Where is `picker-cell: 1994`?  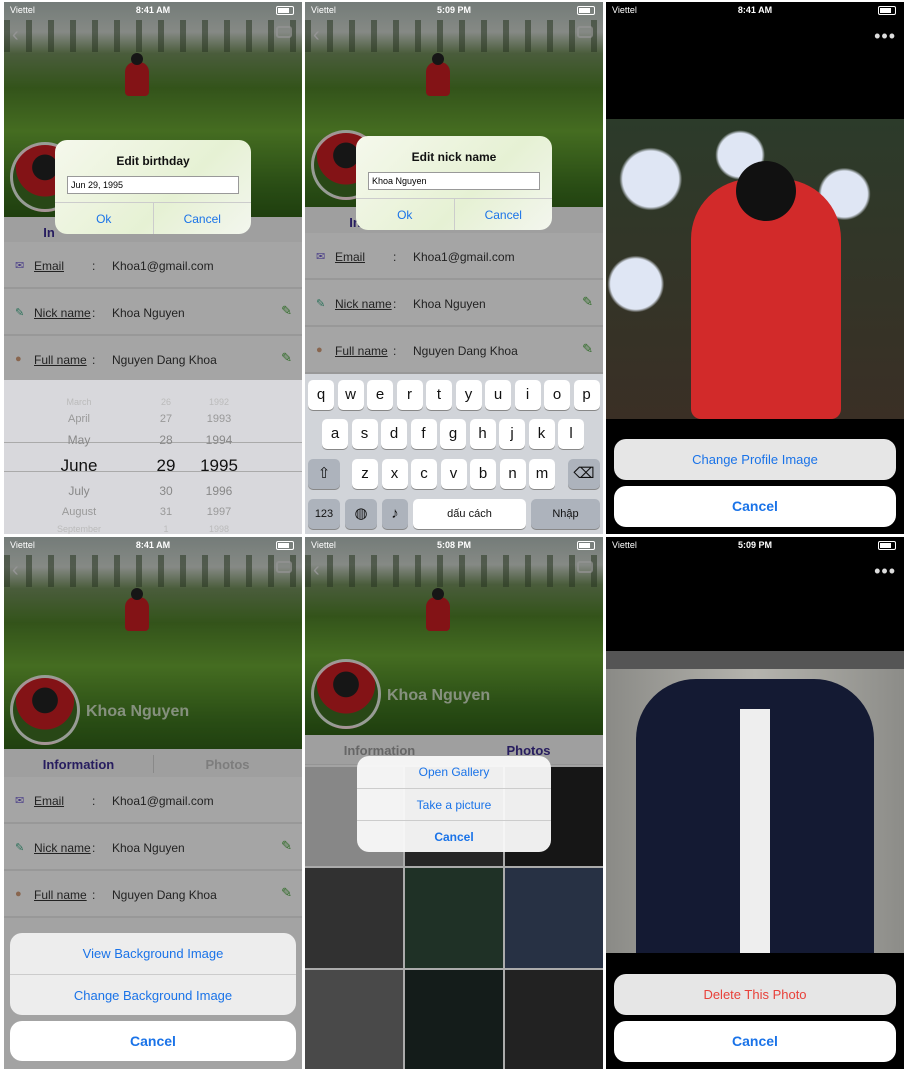
picker-cell: 1994 is located at coordinates (219, 440).